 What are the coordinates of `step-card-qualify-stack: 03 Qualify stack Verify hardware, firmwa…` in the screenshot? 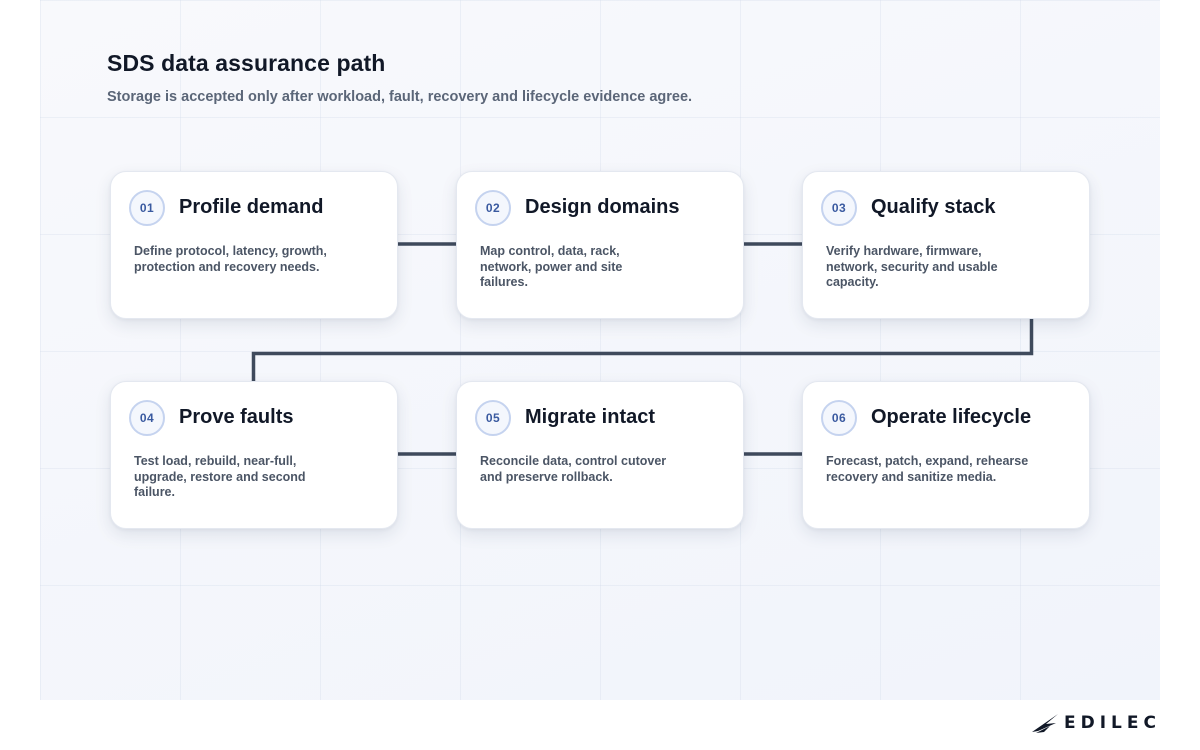 It's located at (946, 245).